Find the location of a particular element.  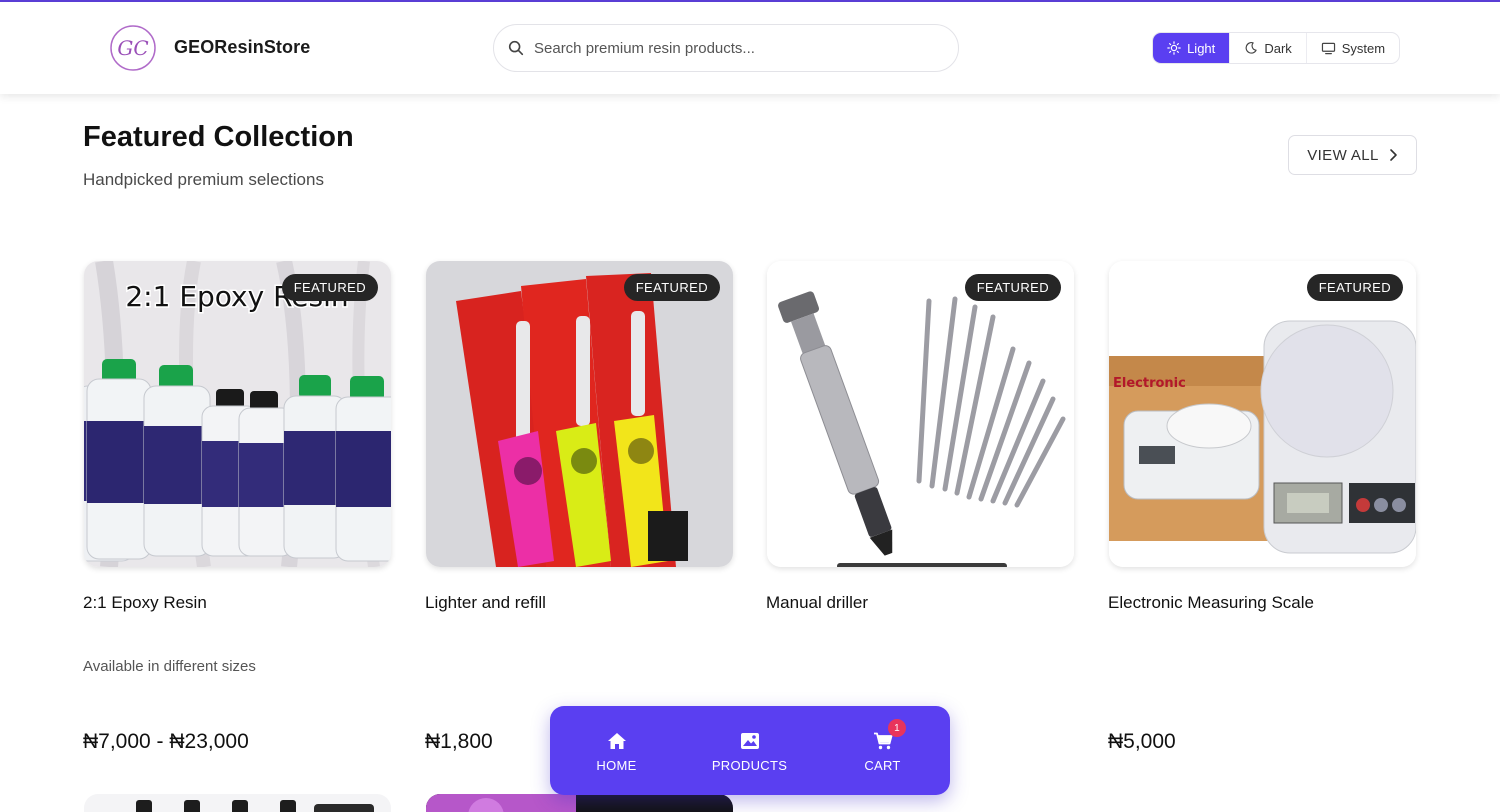

product-name: Electronic Measuring Scale is located at coordinates (1211, 603).